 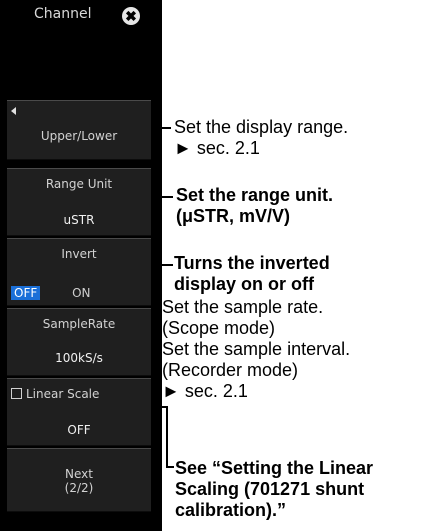 What do you see at coordinates (252, 263) in the screenshot?
I see `annotation-line: Turns the inverted` at bounding box center [252, 263].